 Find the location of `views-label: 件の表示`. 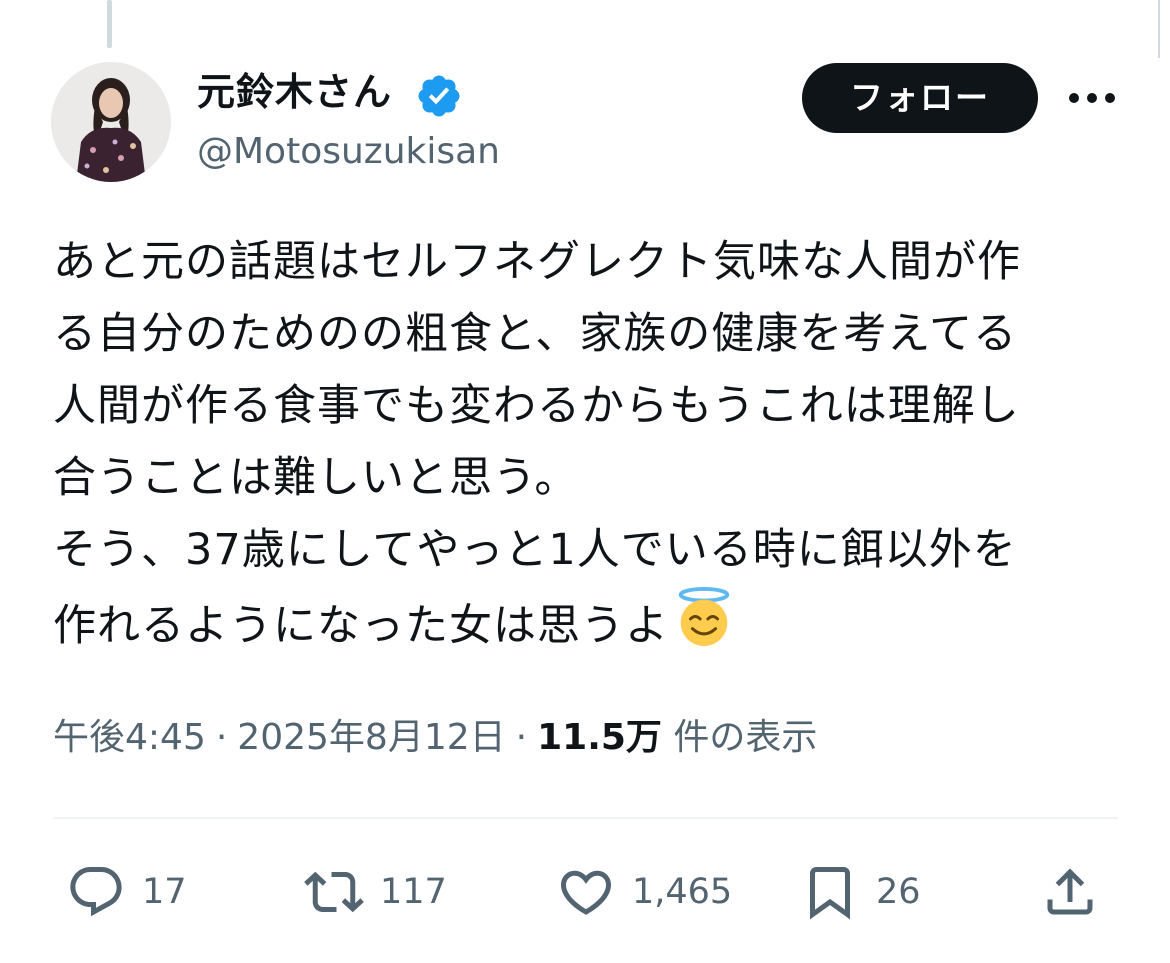

views-label: 件の表示 is located at coordinates (745, 737).